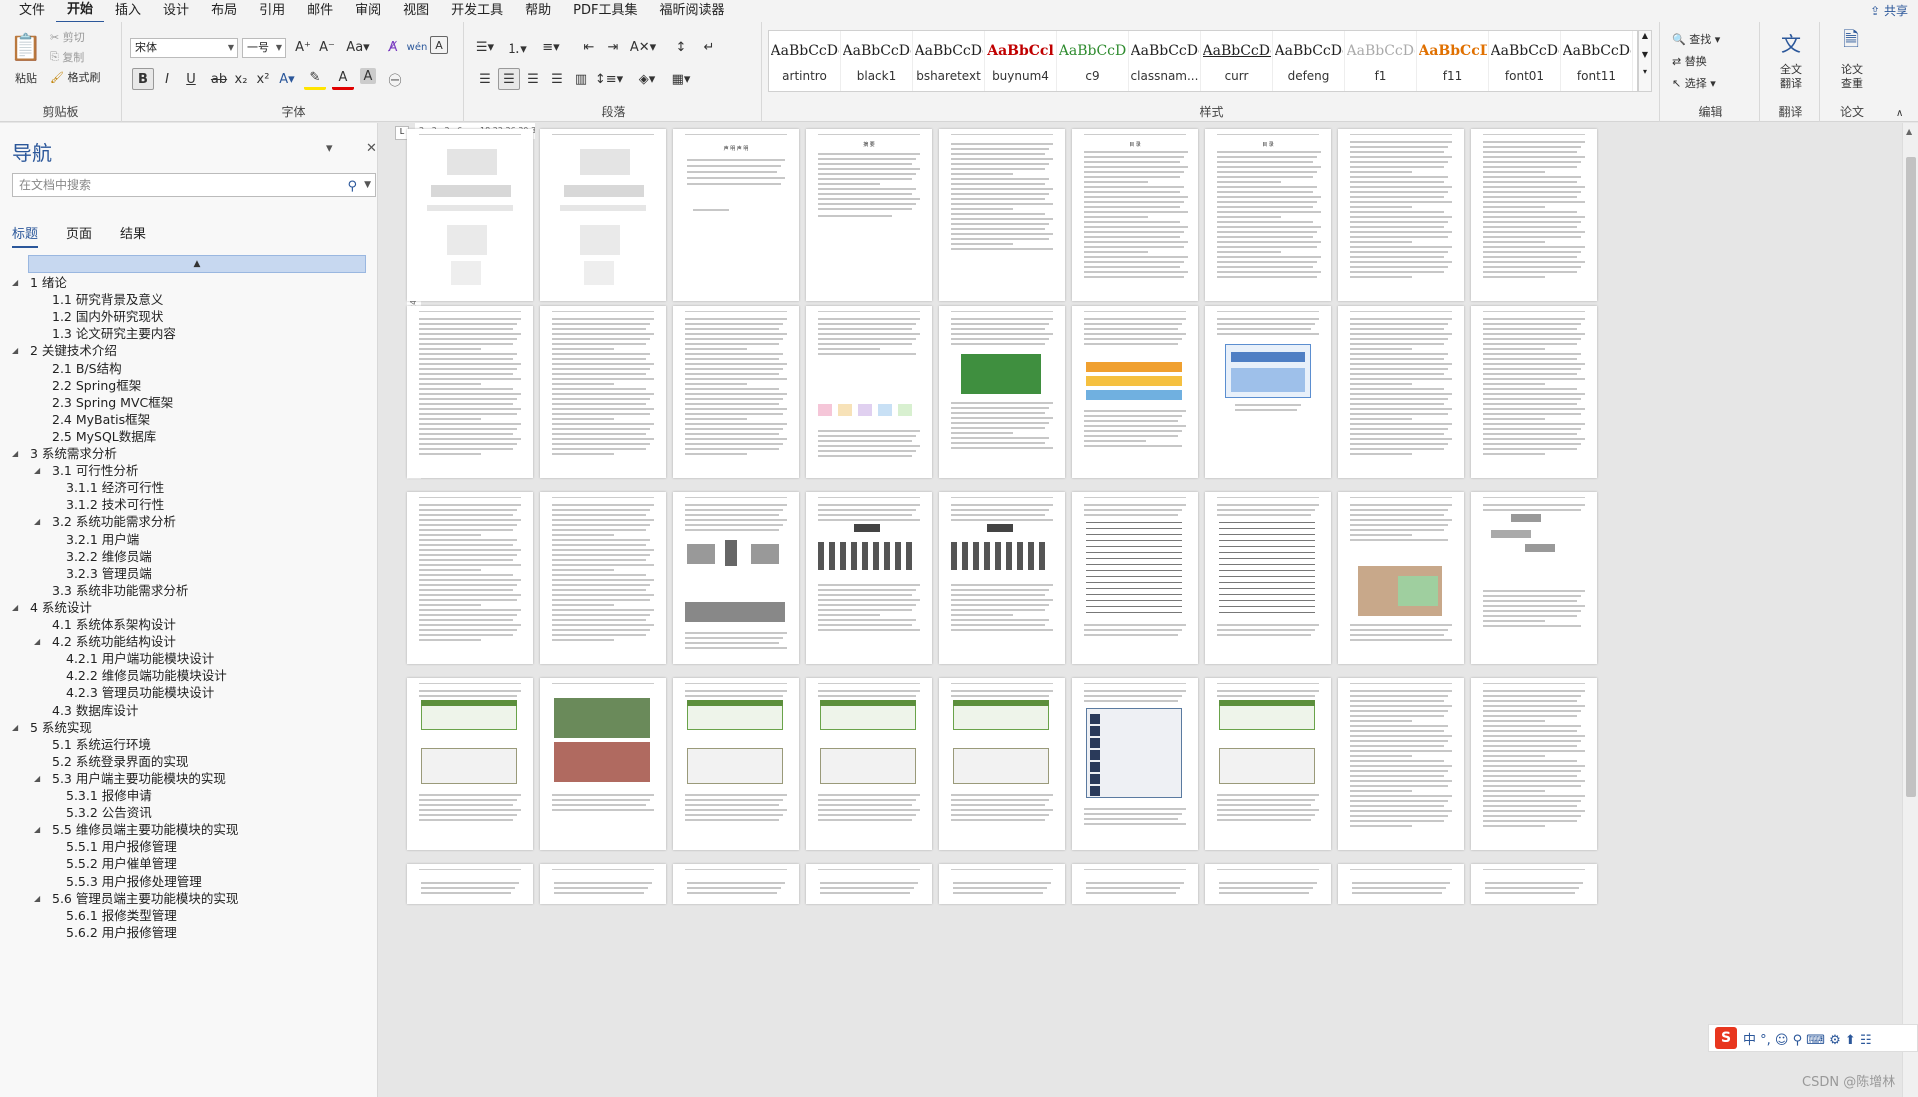 The height and width of the screenshot is (1097, 1918). Describe the element at coordinates (1453, 61) in the screenshot. I see `style-item: AaBbCcD f11` at that location.